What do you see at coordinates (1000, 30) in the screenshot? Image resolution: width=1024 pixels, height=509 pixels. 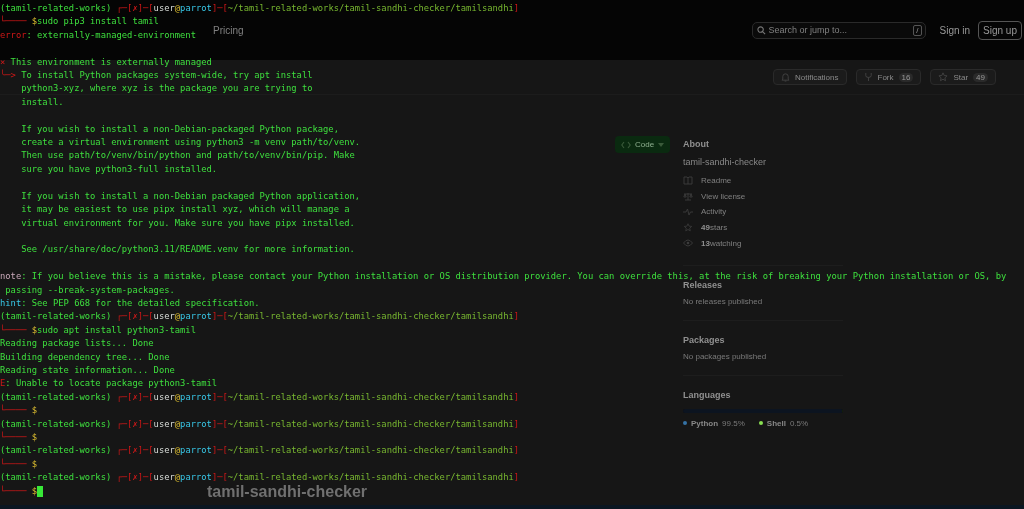 I see `sign-up-button: Sign up` at bounding box center [1000, 30].